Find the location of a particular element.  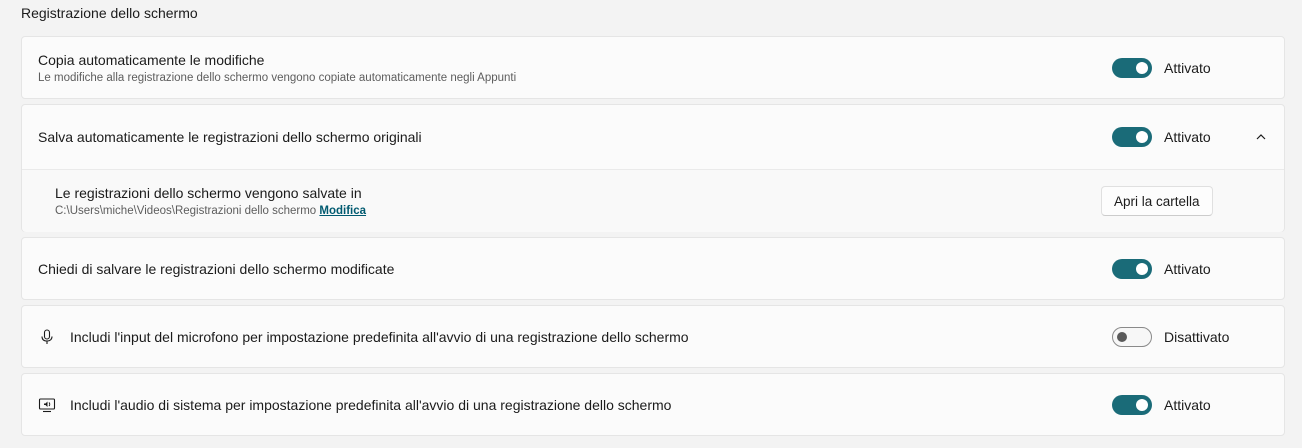

chevron-up-icon is located at coordinates (1261, 137).